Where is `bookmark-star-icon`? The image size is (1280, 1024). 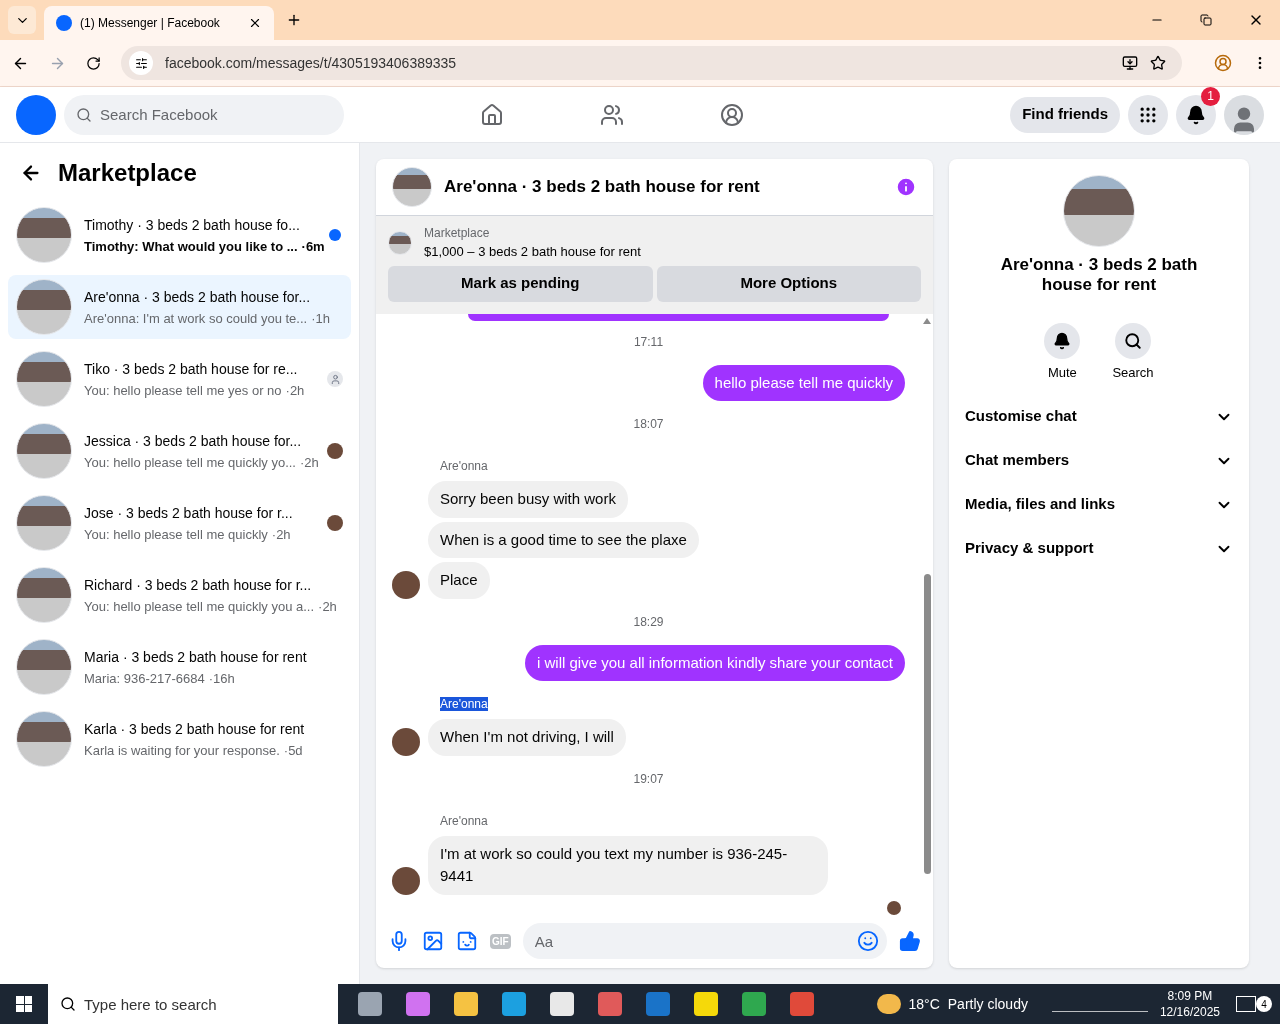
bookmark-star-icon is located at coordinates (1158, 63).